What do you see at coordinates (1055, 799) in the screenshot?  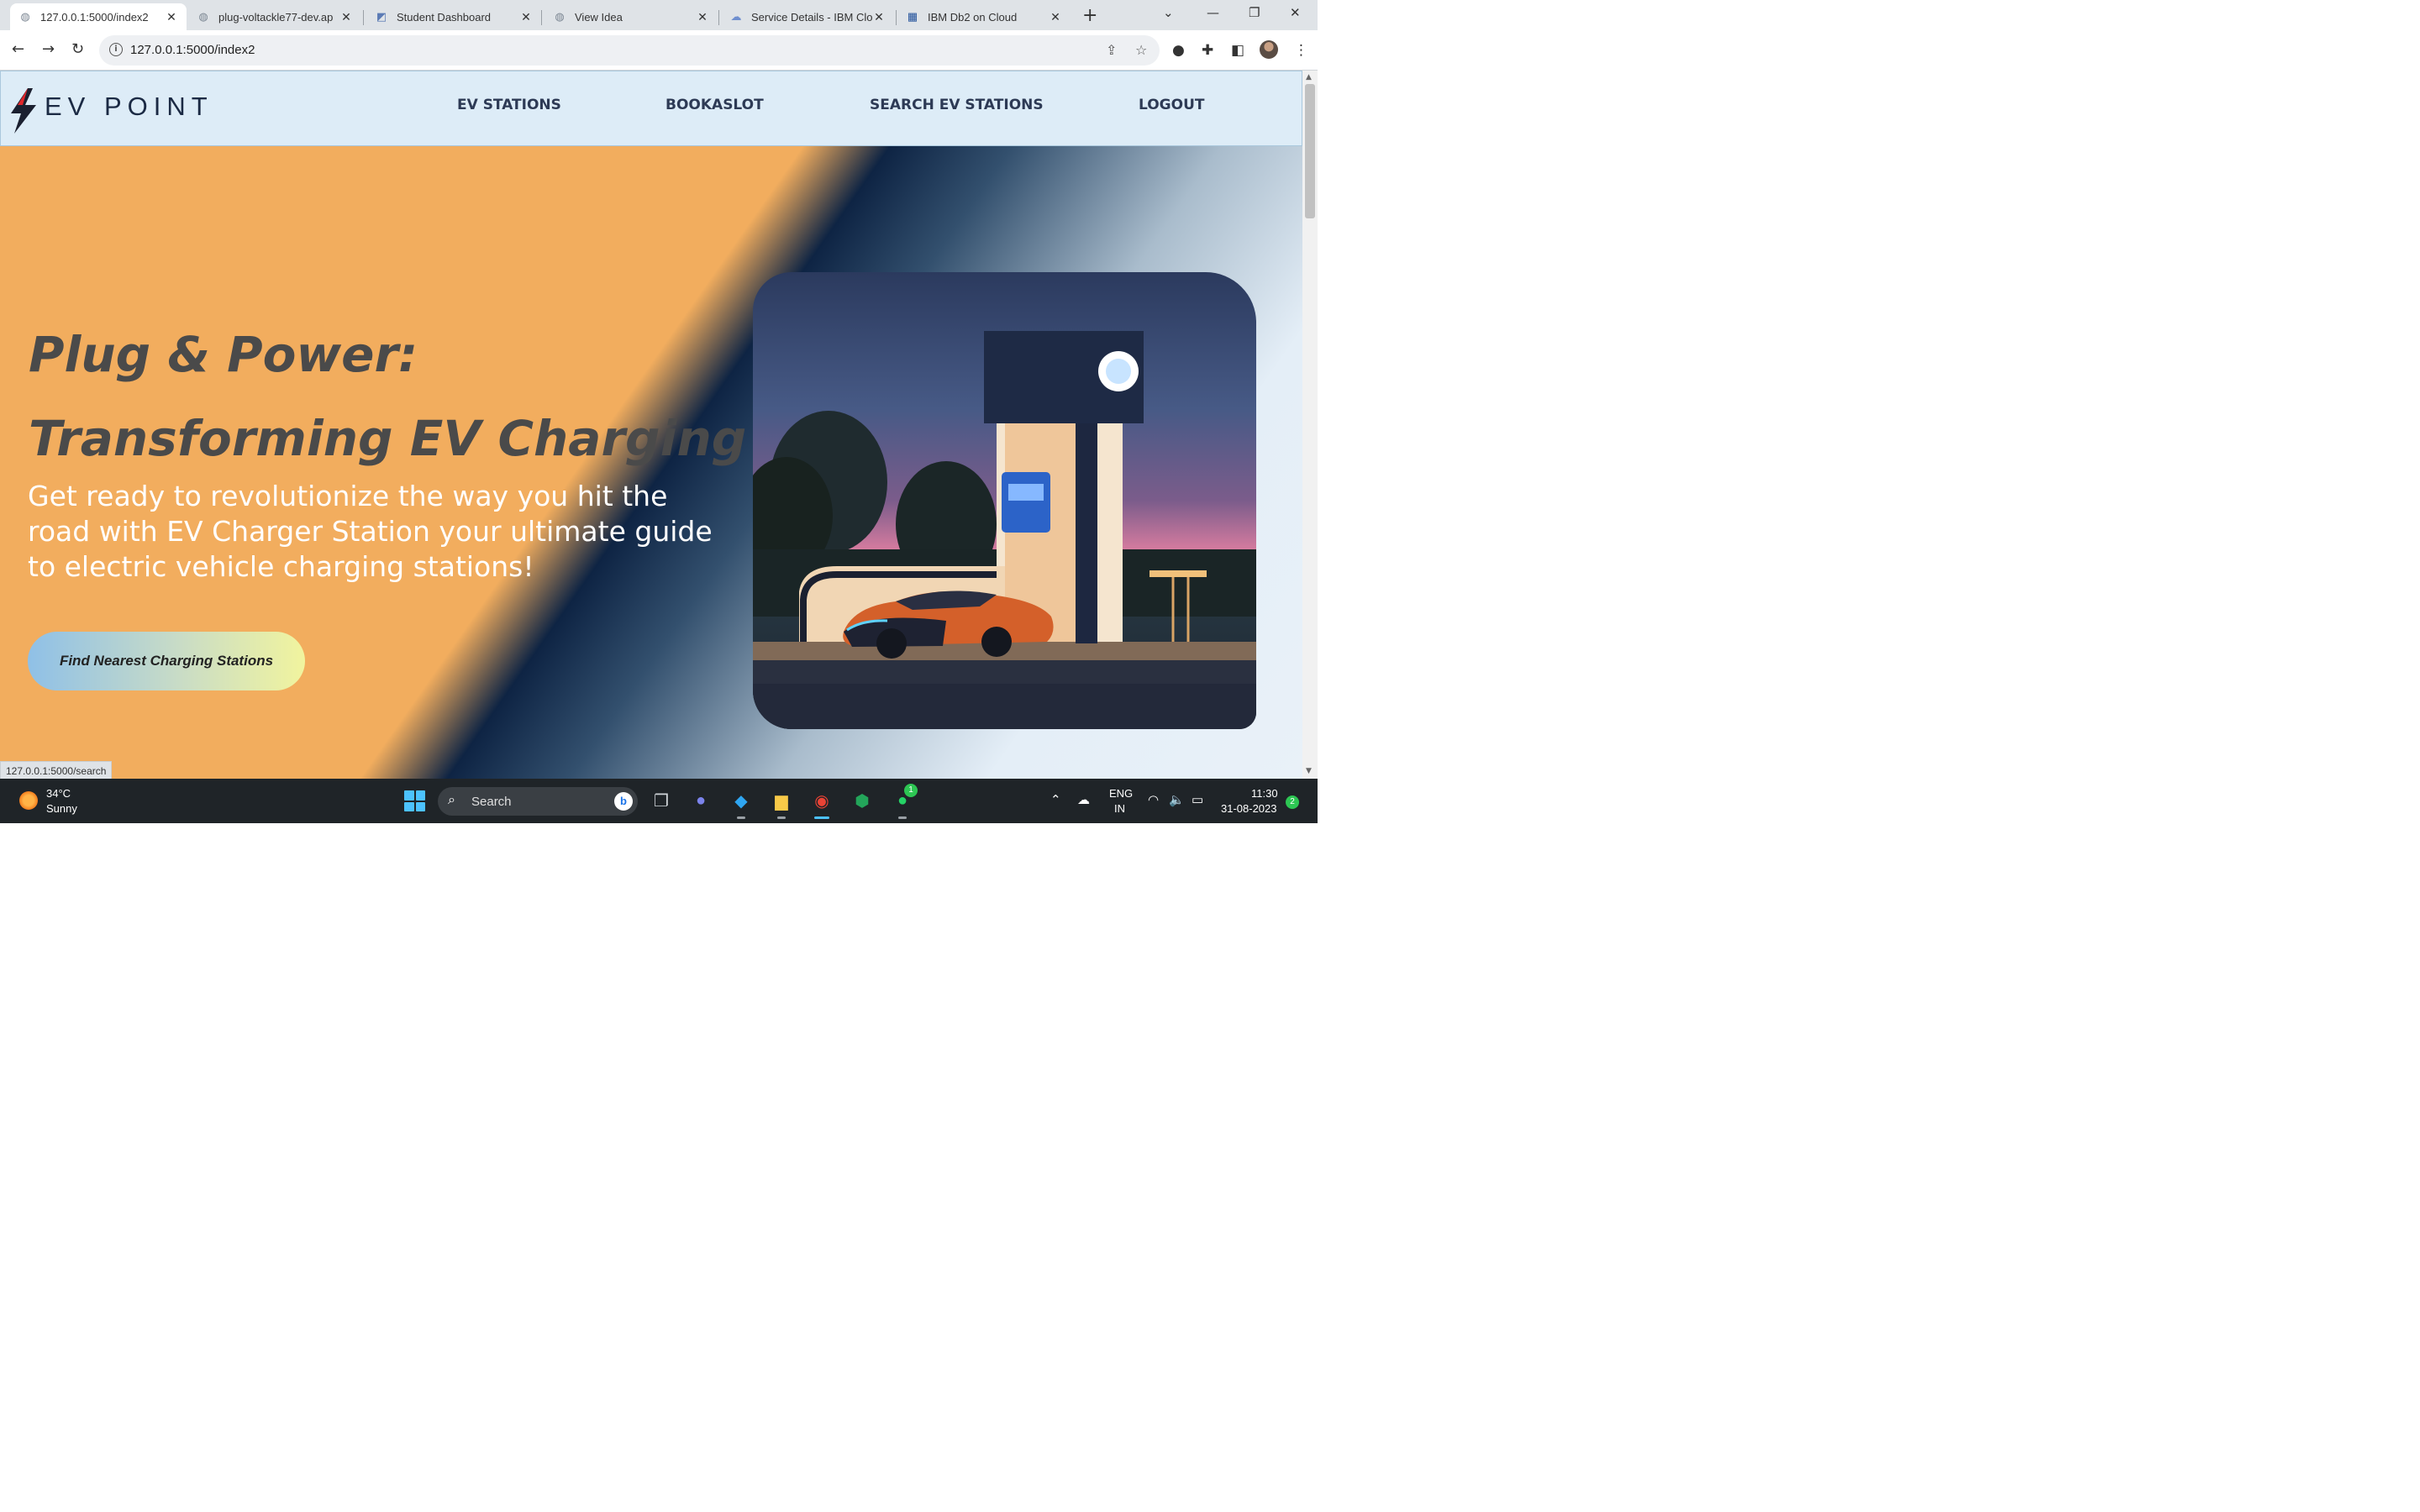 I see `tray-overflow-chevron-icon: ⌃` at bounding box center [1055, 799].